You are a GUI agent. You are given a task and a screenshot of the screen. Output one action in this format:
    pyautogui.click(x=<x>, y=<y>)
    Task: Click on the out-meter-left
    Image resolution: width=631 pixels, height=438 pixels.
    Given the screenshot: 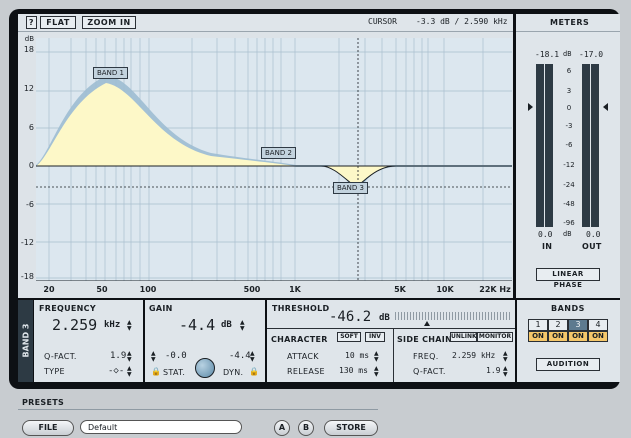 What is the action you would take?
    pyautogui.click(x=586, y=145)
    